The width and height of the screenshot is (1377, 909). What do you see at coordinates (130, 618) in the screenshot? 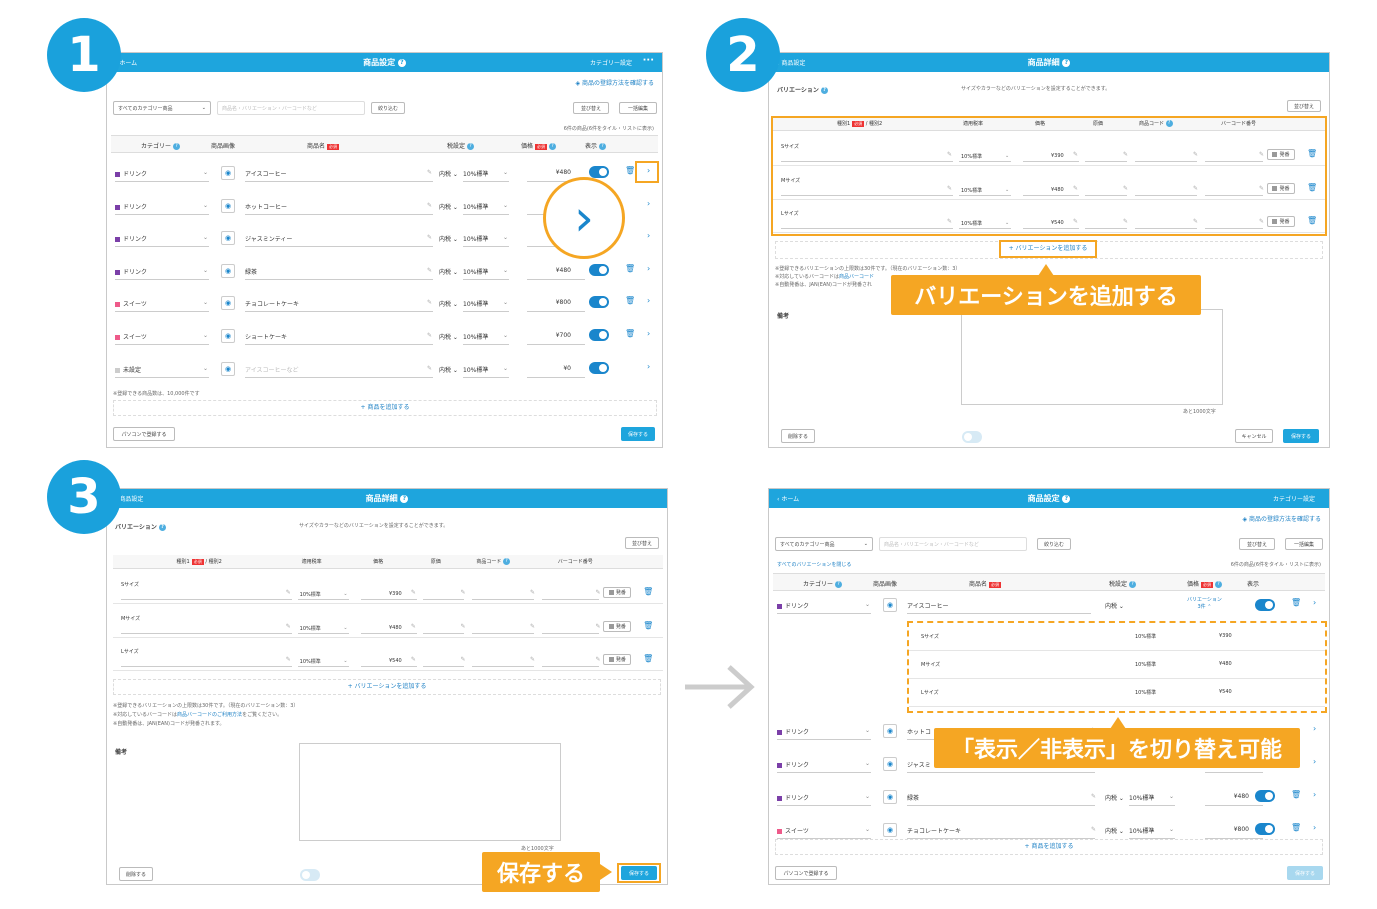
I see `variation-name: Mサイズ` at bounding box center [130, 618].